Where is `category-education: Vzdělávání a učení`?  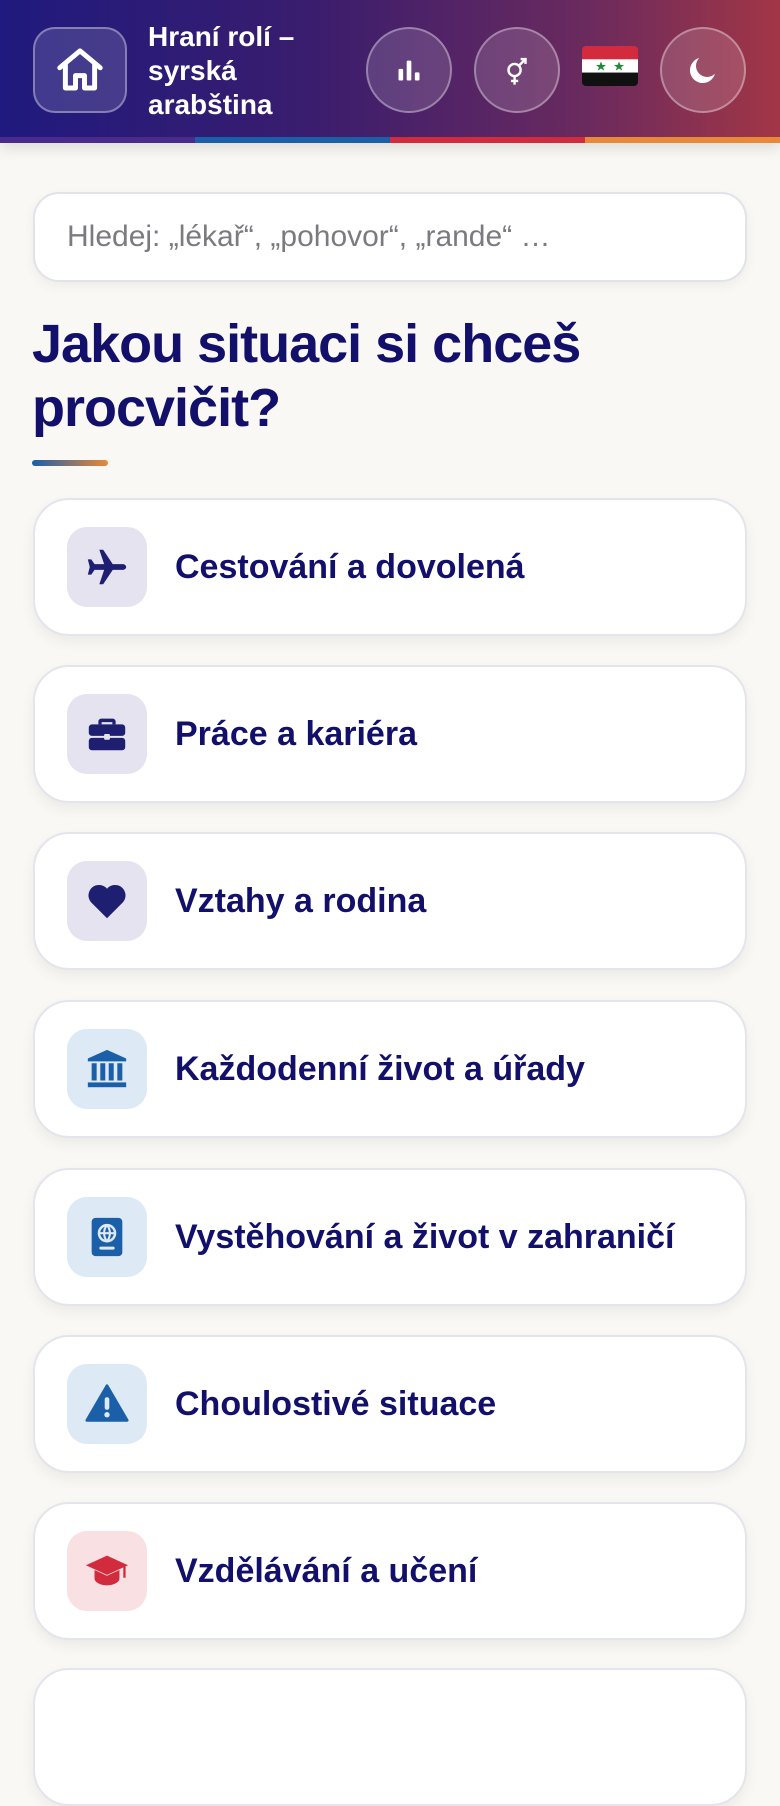 category-education: Vzdělávání a učení is located at coordinates (390, 1571).